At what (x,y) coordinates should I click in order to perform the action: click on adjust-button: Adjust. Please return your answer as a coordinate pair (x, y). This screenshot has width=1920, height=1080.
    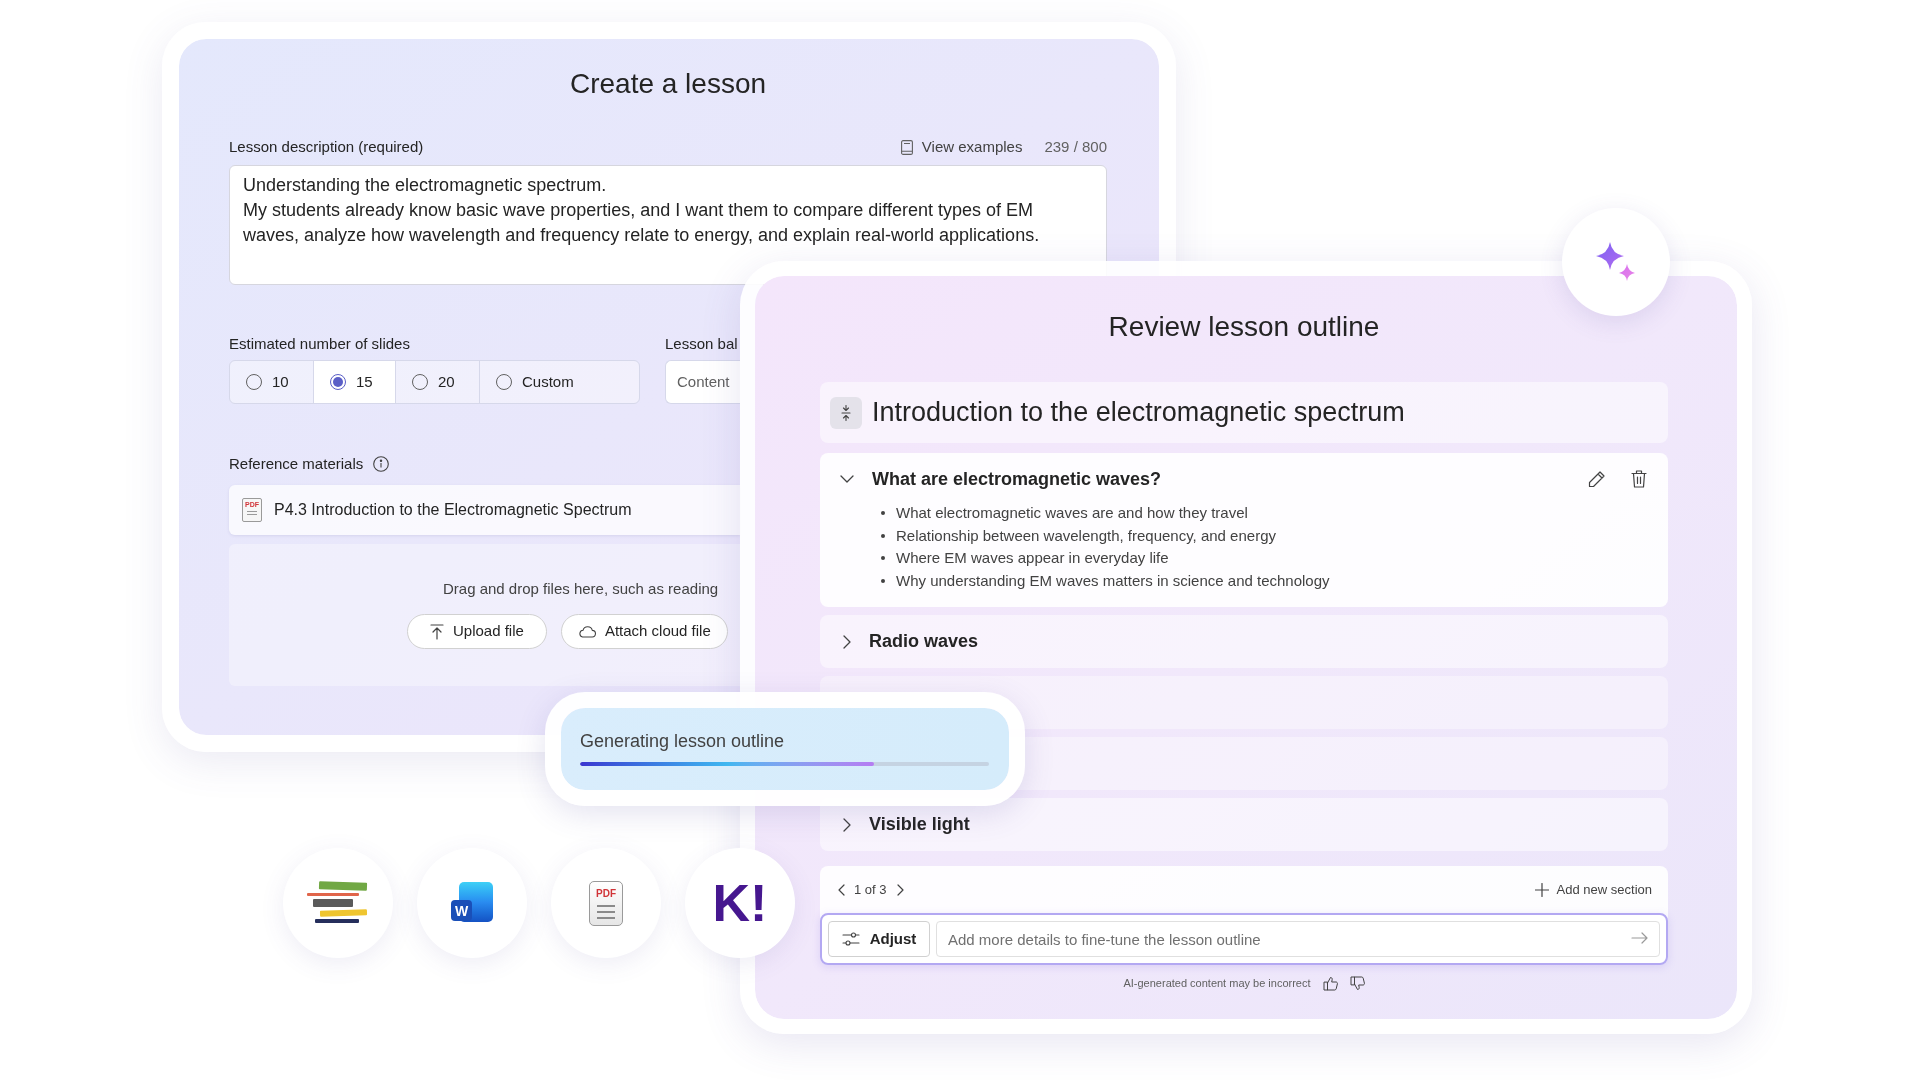
    Looking at the image, I should click on (879, 939).